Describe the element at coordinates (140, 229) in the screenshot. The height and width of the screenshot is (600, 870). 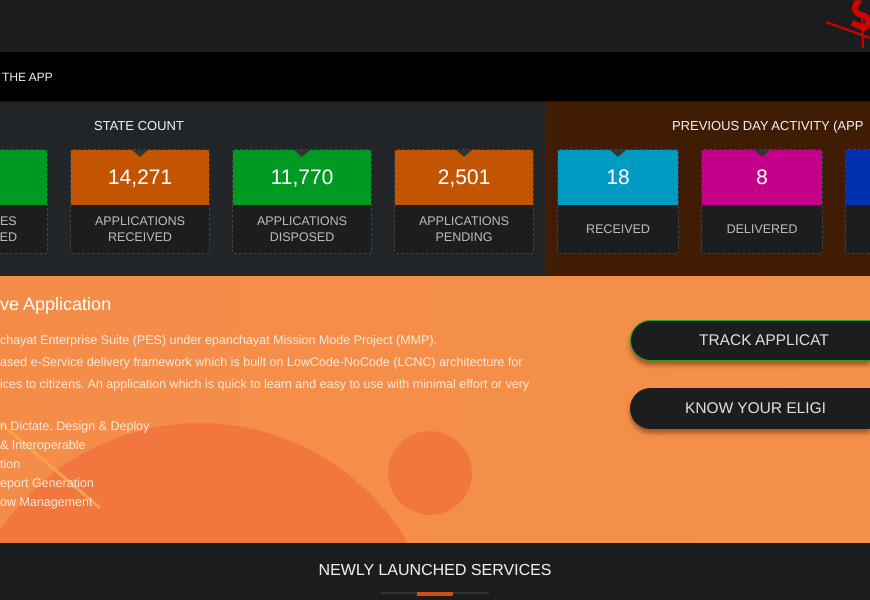
I see `stat-label: APPLICATIONS RECEIVED` at that location.